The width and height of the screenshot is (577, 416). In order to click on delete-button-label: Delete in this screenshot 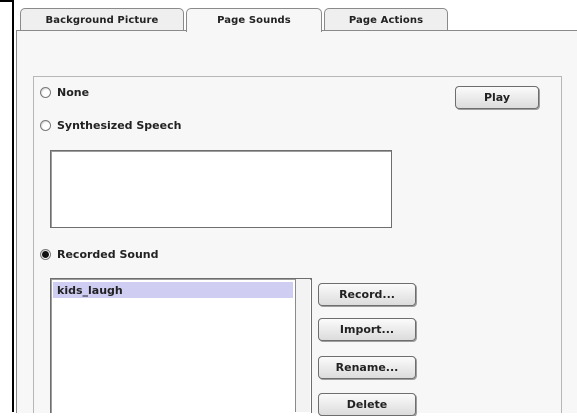, I will do `click(367, 404)`.